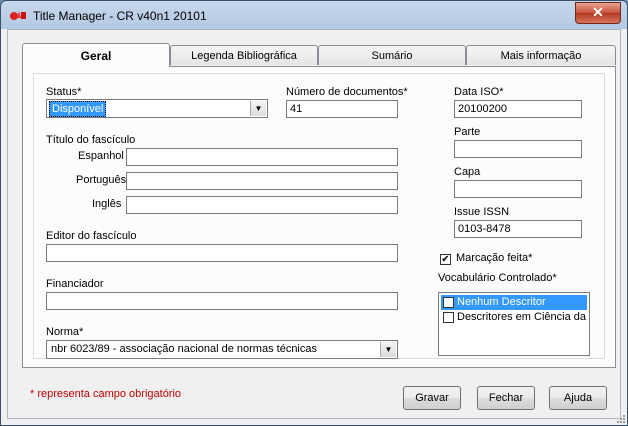 The width and height of the screenshot is (628, 426). I want to click on close-button: ✕, so click(598, 13).